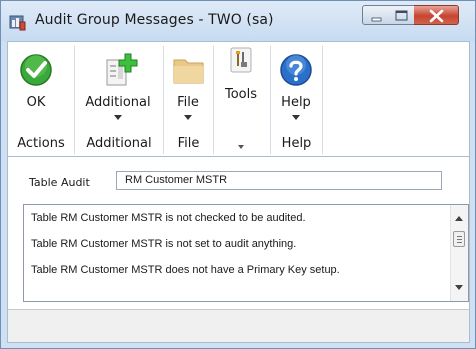 The height and width of the screenshot is (349, 476). Describe the element at coordinates (279, 180) in the screenshot. I see `table-audit-field: RM Customer MSTR` at that location.